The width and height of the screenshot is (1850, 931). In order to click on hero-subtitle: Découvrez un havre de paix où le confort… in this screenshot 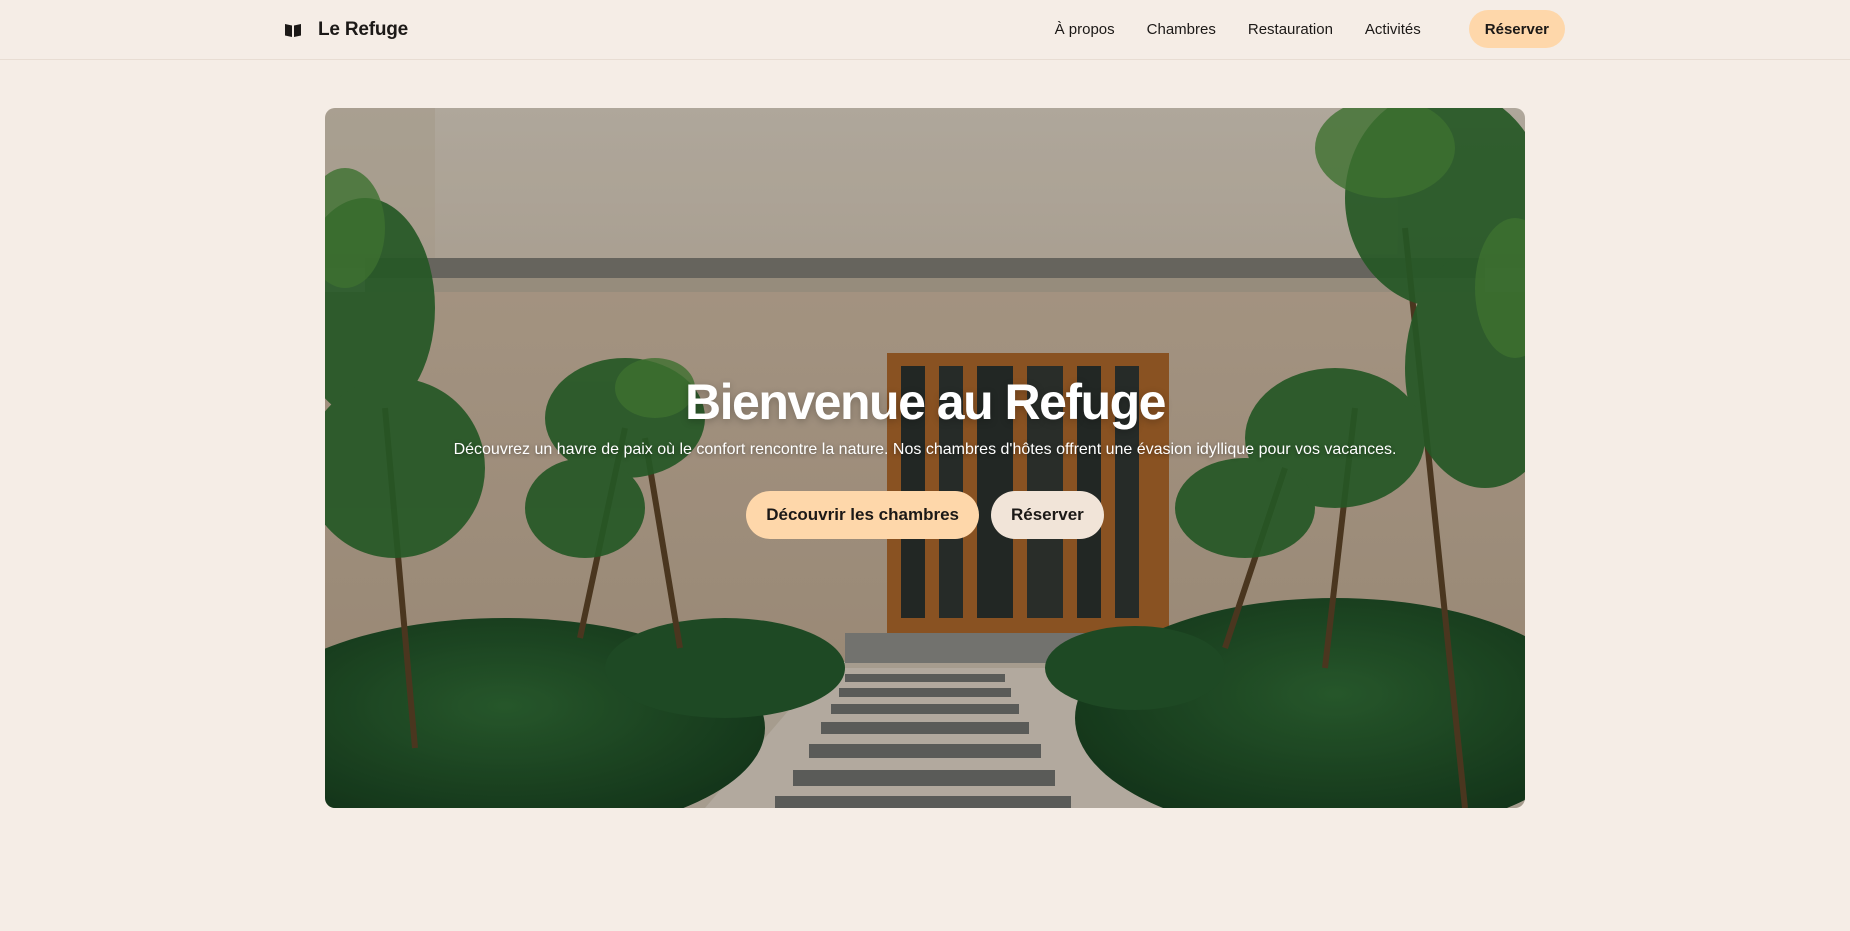, I will do `click(925, 449)`.